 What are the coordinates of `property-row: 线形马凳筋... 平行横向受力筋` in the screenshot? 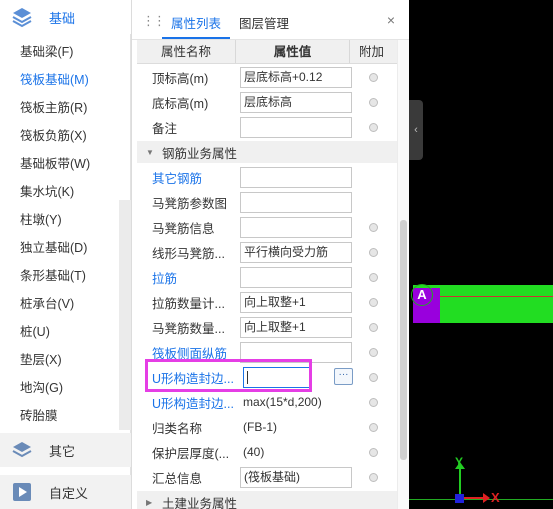 It's located at (267, 252).